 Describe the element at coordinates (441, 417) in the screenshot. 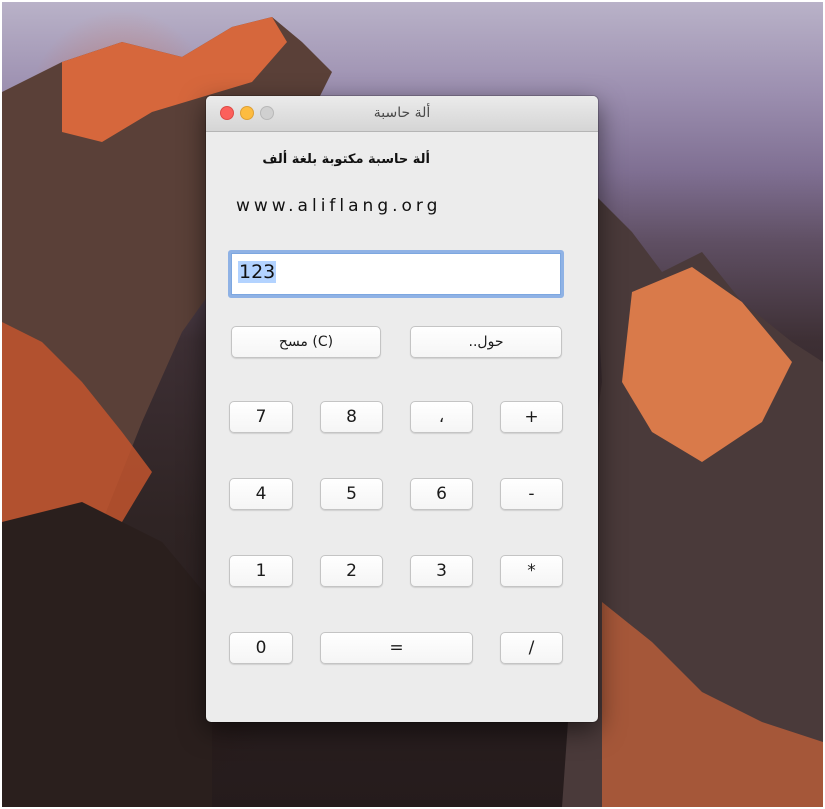

I see `decimal-button: ،` at that location.